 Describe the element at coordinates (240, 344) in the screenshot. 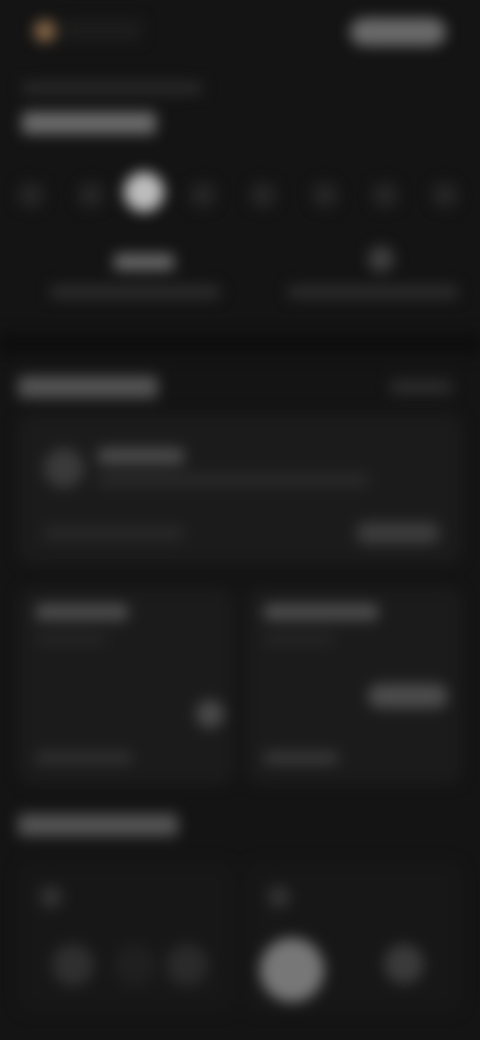

I see `section-divider` at that location.